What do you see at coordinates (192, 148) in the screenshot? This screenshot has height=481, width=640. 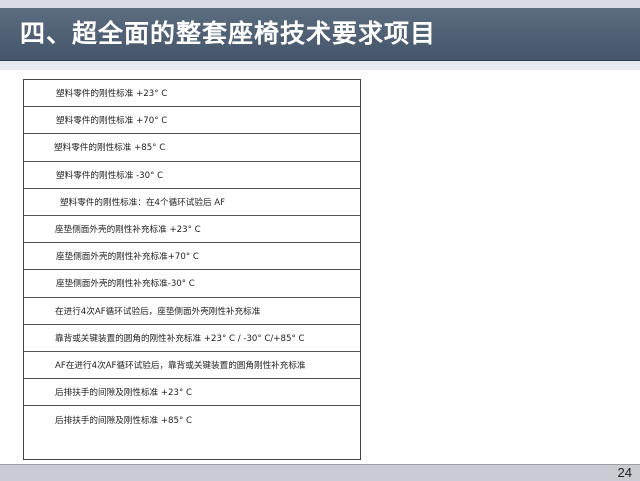 I see `table-row: 塑料零件的刚性标准 +85° C` at bounding box center [192, 148].